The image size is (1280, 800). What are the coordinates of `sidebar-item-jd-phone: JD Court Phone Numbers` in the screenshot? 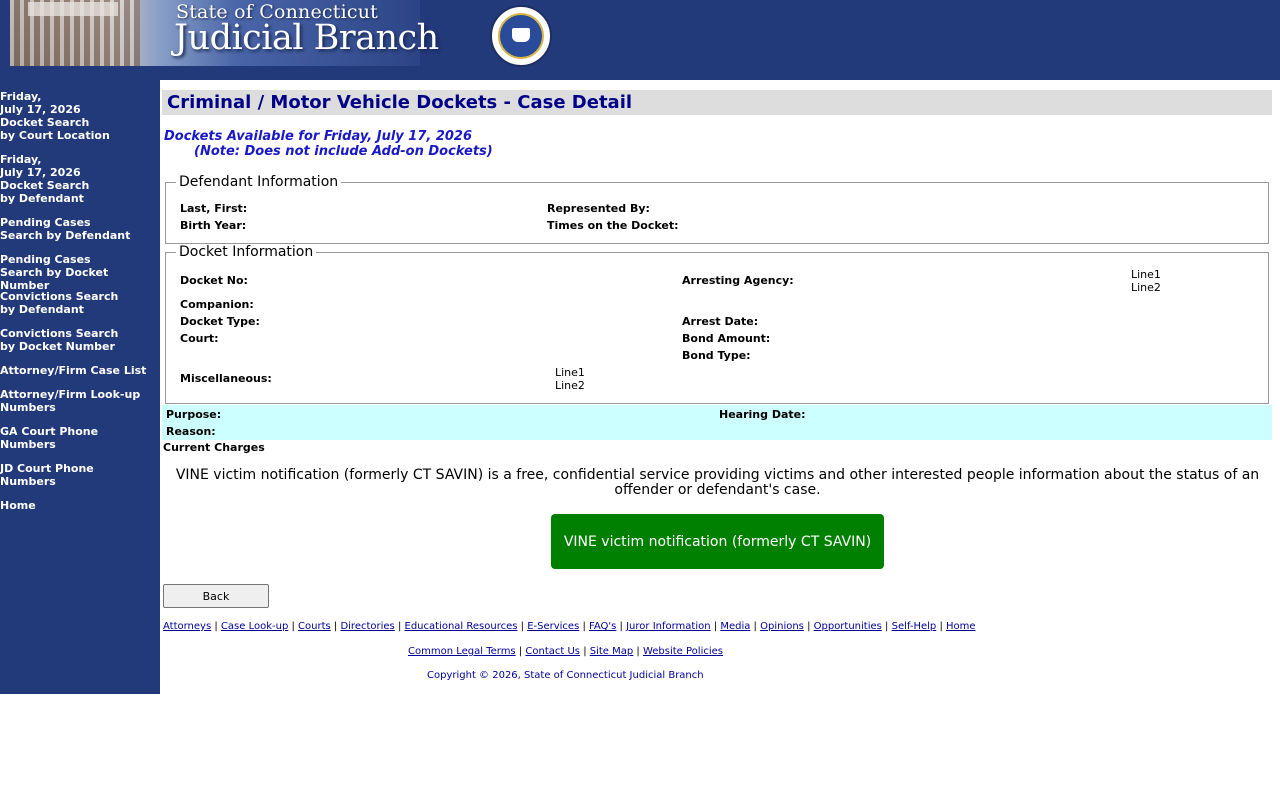 It's located at (80, 475).